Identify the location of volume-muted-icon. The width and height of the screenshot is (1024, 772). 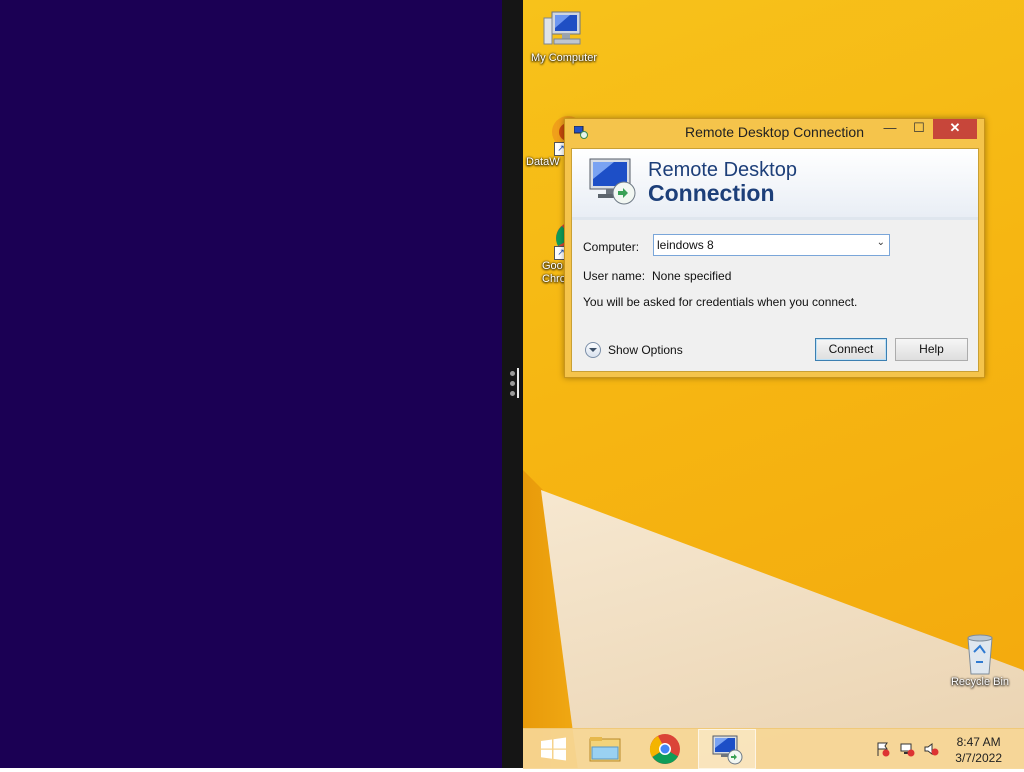
(931, 749).